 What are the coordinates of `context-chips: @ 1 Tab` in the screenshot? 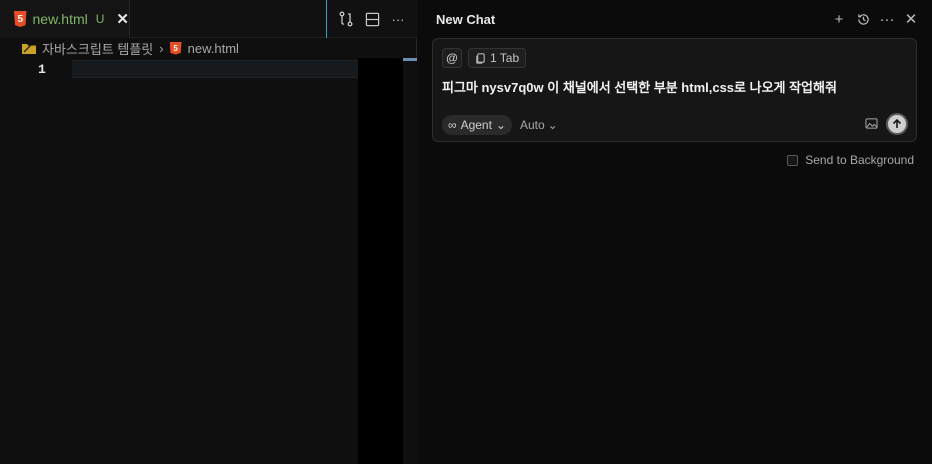 It's located at (484, 58).